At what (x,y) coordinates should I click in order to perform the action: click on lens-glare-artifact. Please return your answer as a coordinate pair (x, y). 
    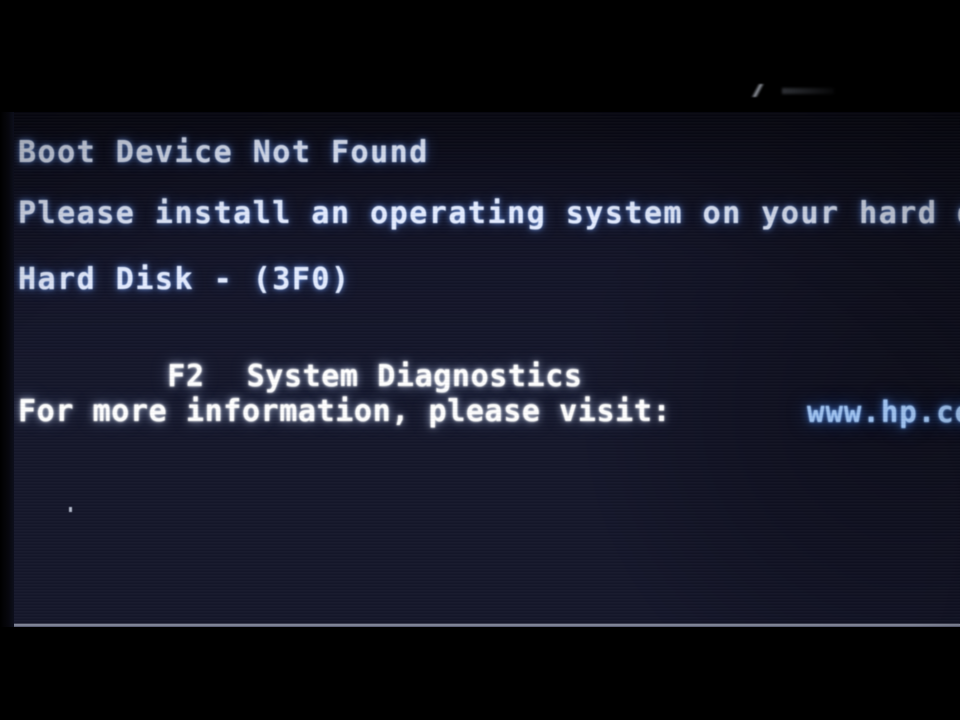
    Looking at the image, I should click on (759, 90).